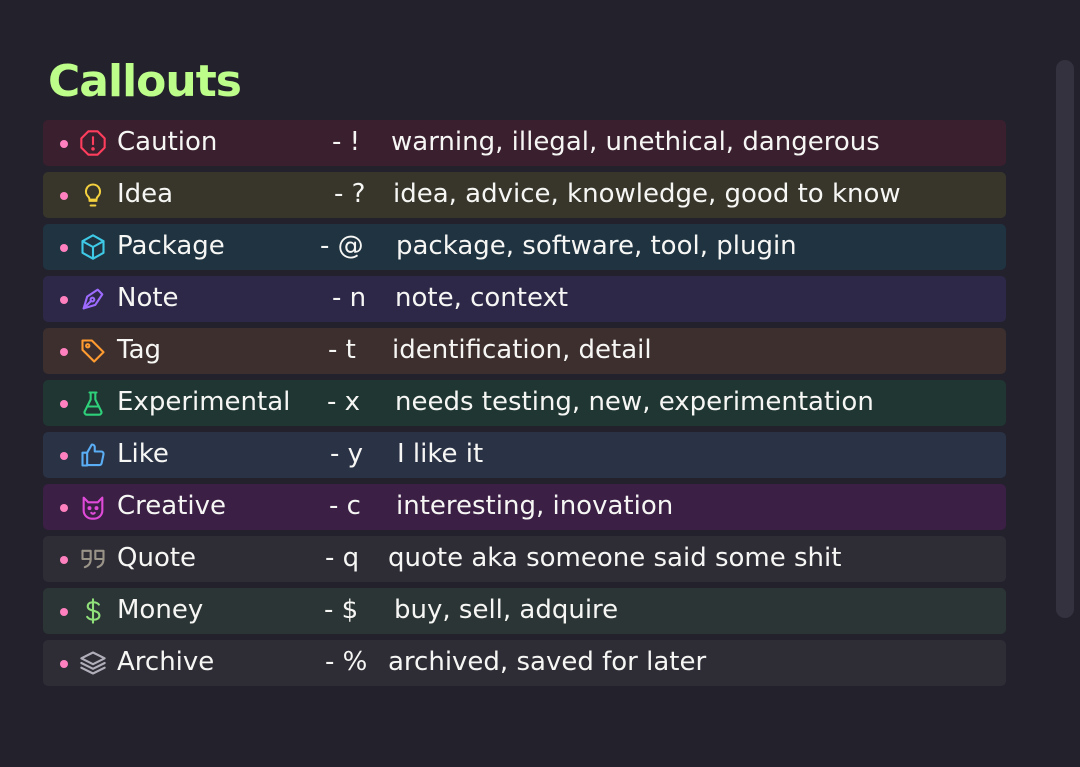 Image resolution: width=1080 pixels, height=767 pixels. What do you see at coordinates (615, 558) in the screenshot?
I see `callout-description: quote aka someone said some shit` at bounding box center [615, 558].